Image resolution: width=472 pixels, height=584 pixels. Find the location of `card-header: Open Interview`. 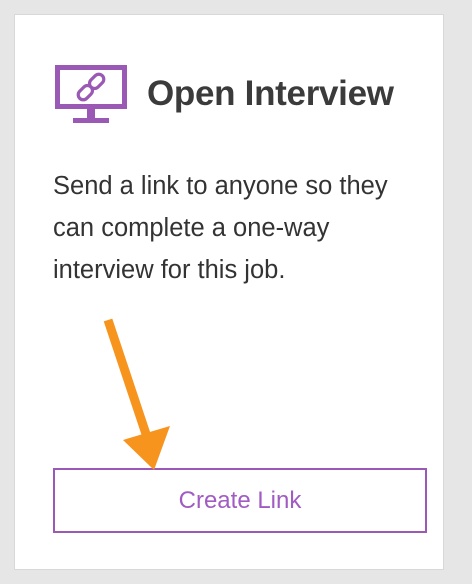

card-header: Open Interview is located at coordinates (223, 94).